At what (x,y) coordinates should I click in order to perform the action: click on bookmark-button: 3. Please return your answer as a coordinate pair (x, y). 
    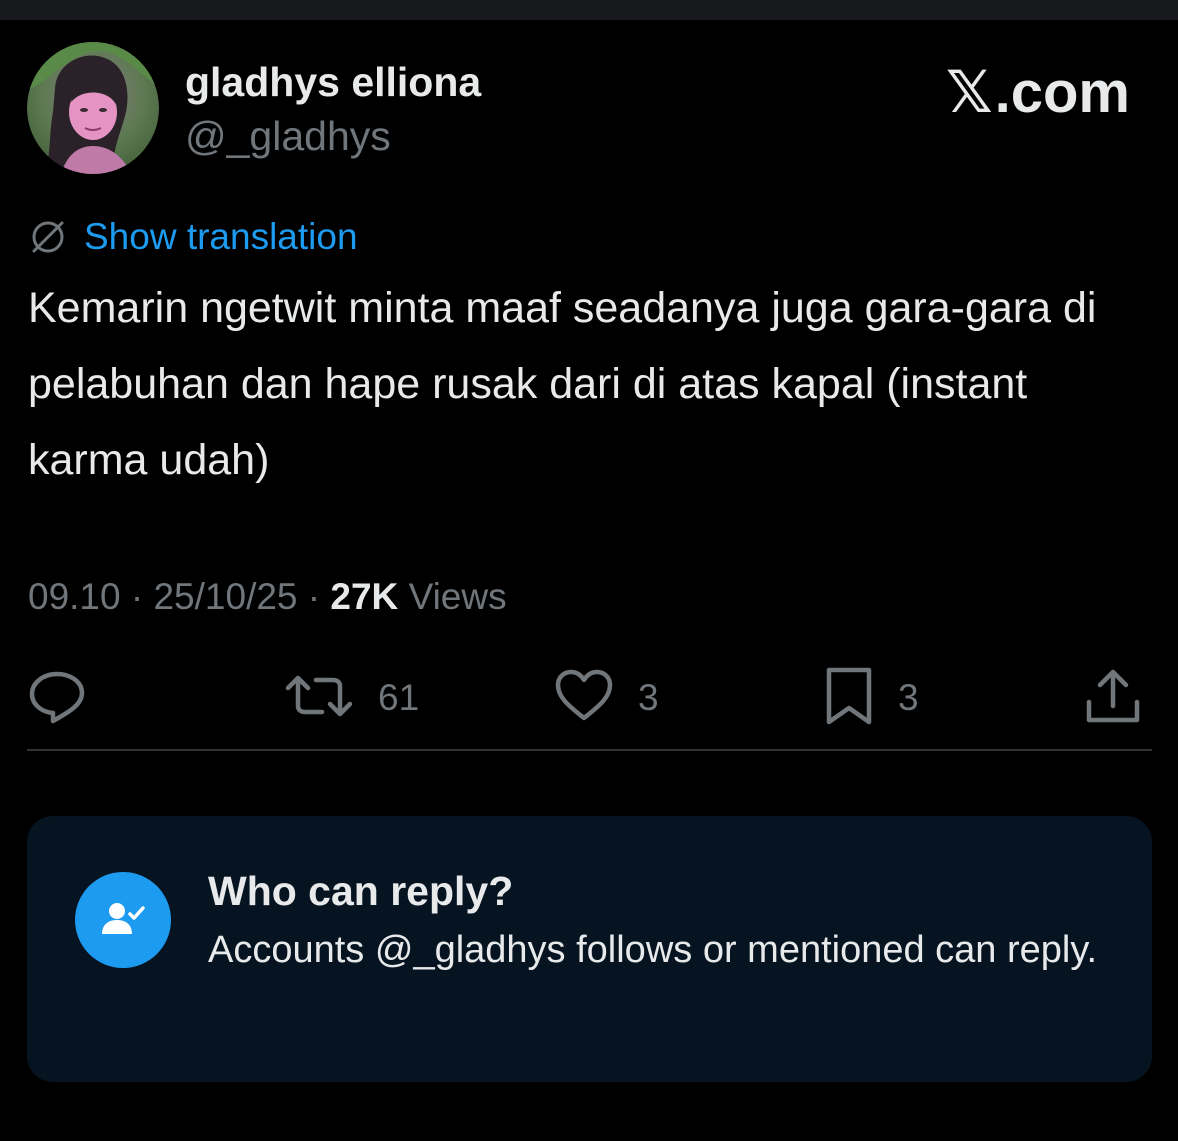
    Looking at the image, I should click on (871, 698).